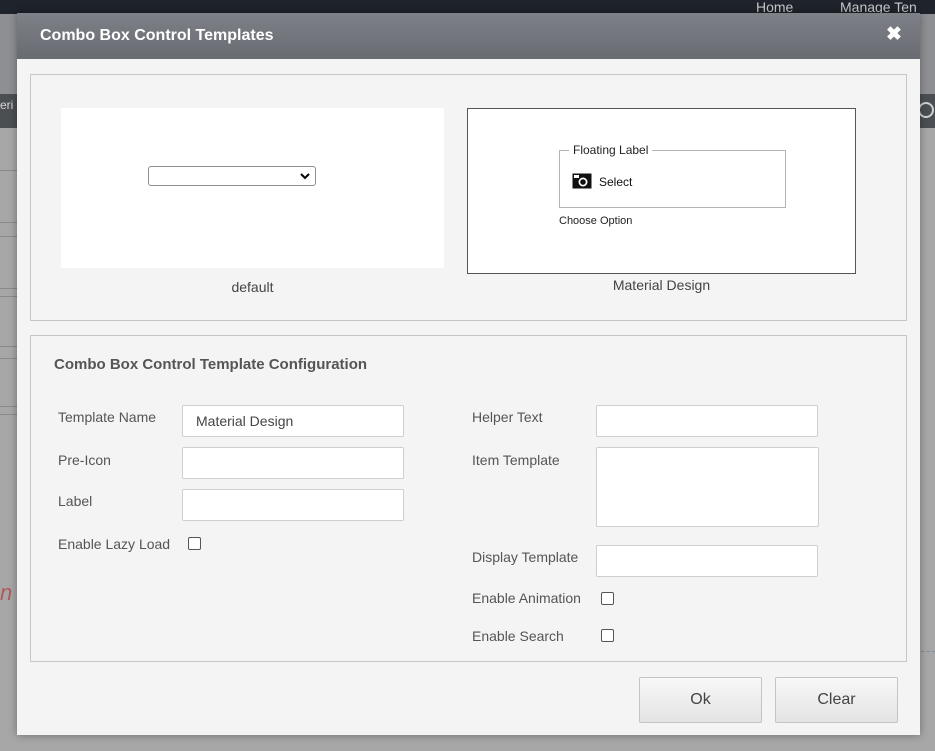 The width and height of the screenshot is (935, 751). What do you see at coordinates (467, 7) in the screenshot?
I see `app-top-bar` at bounding box center [467, 7].